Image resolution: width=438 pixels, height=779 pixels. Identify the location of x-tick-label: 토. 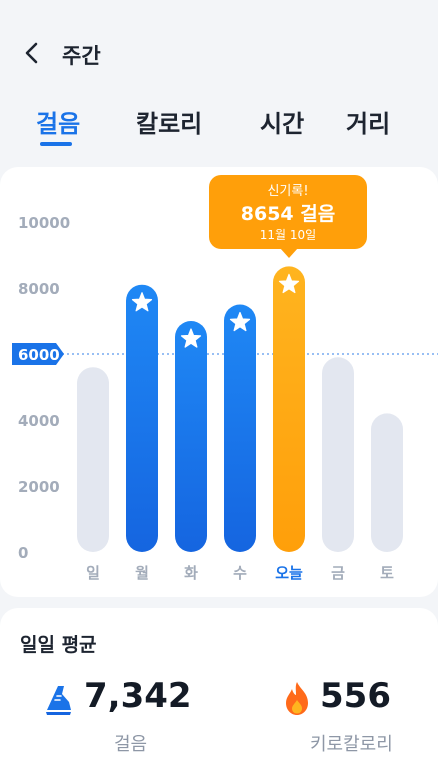
(387, 573).